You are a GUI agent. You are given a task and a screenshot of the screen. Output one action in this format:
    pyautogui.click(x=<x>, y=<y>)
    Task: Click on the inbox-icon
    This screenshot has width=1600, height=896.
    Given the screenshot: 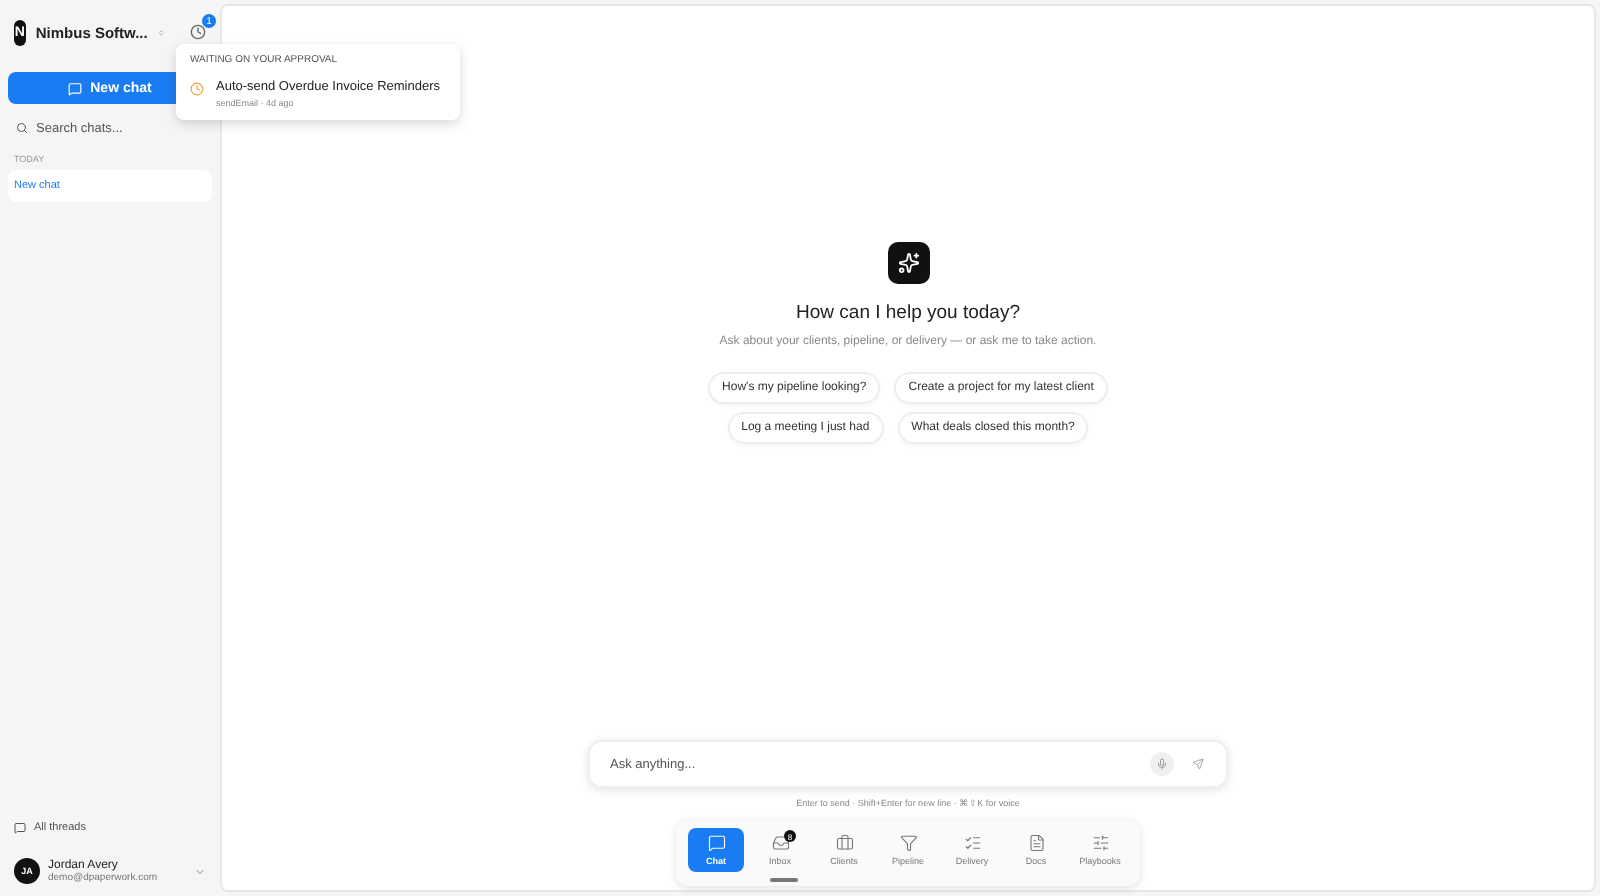 What is the action you would take?
    pyautogui.click(x=780, y=843)
    